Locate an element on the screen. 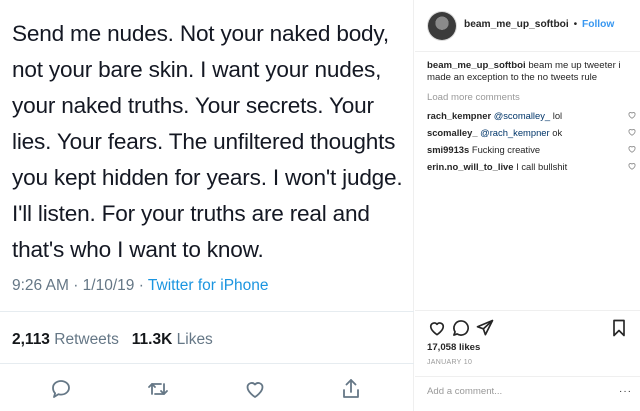  comment-username: scomalley_ is located at coordinates (452, 132).